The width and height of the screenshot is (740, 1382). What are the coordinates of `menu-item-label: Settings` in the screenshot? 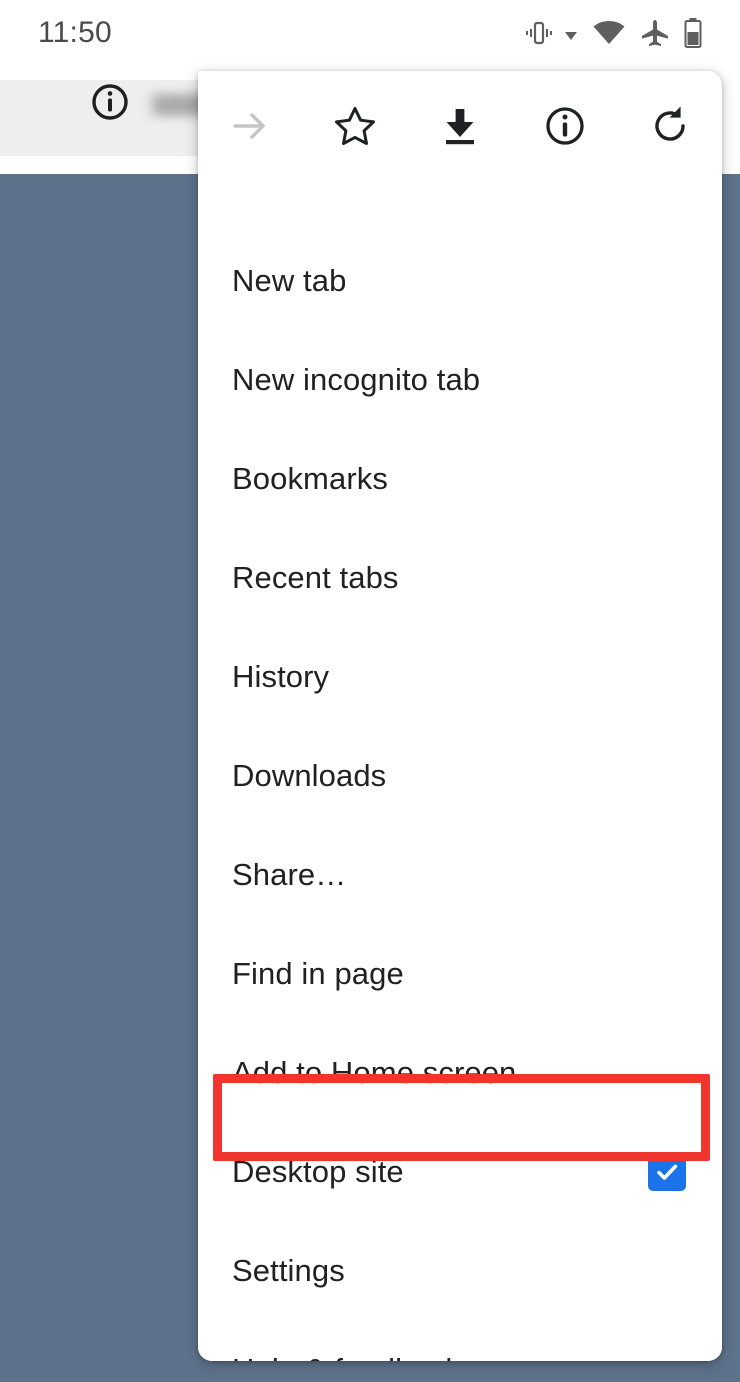 It's located at (288, 1270).